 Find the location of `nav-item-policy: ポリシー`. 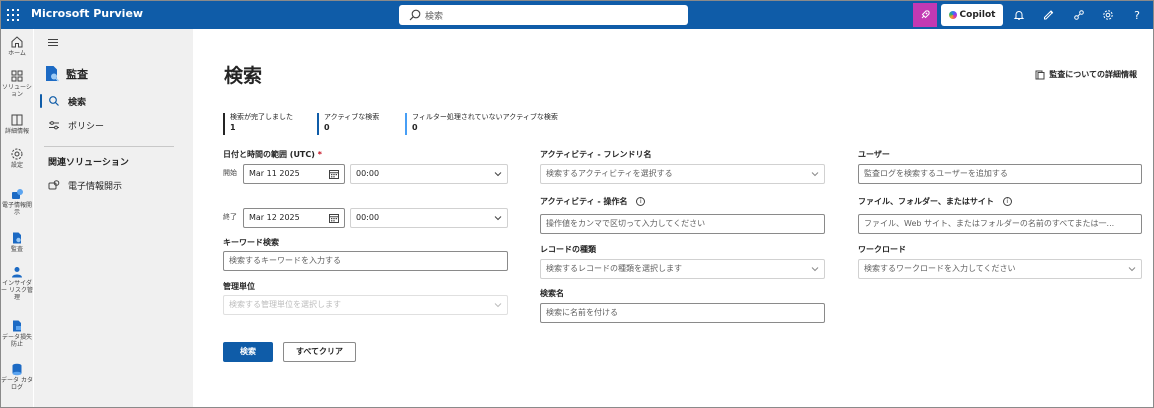

nav-item-policy: ポリシー is located at coordinates (116, 125).